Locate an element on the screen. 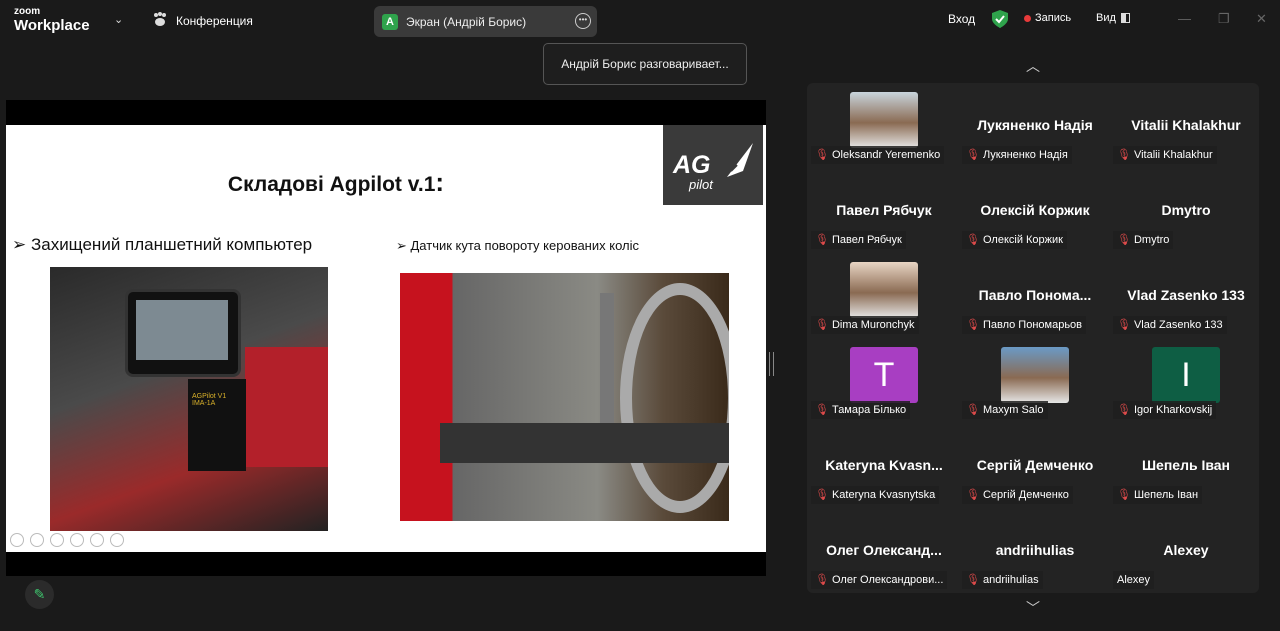  zoom-icon is located at coordinates (97, 540).